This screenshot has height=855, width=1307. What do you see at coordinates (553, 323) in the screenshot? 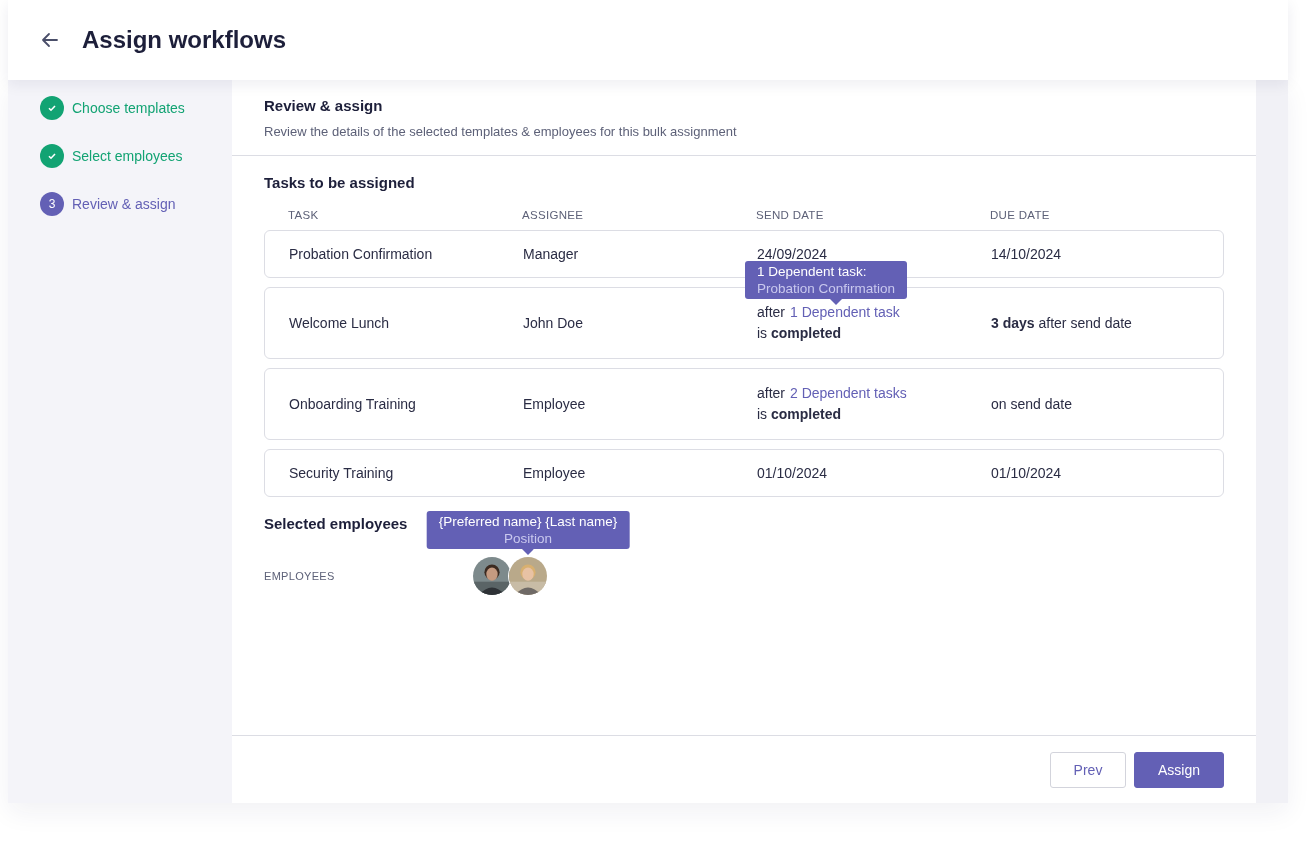
I see `assignee: John Doe` at bounding box center [553, 323].